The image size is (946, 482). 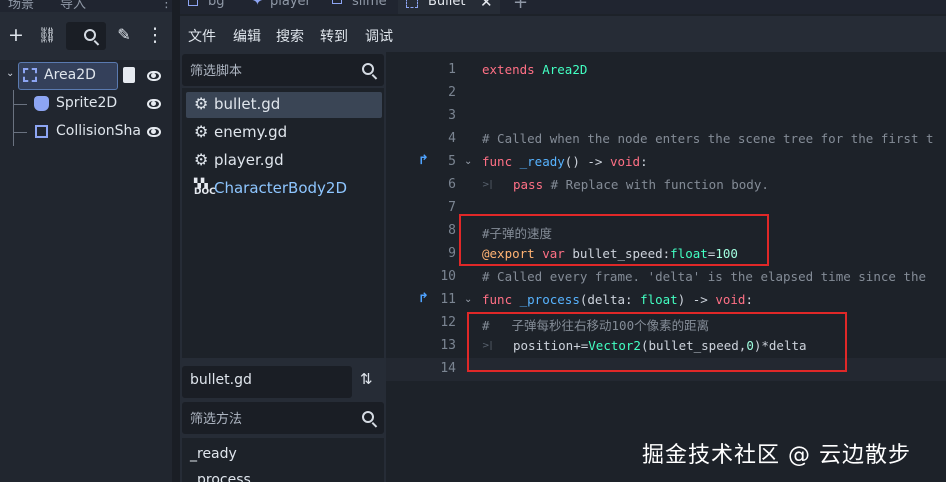 I want to click on area2d-icon, so click(x=30, y=75).